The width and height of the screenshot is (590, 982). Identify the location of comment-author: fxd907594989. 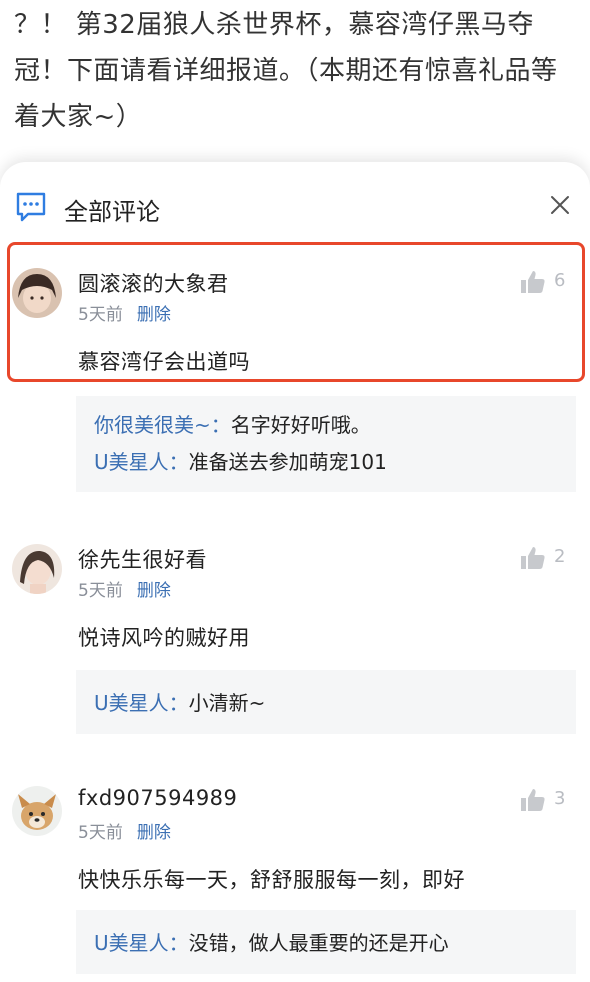
(157, 798).